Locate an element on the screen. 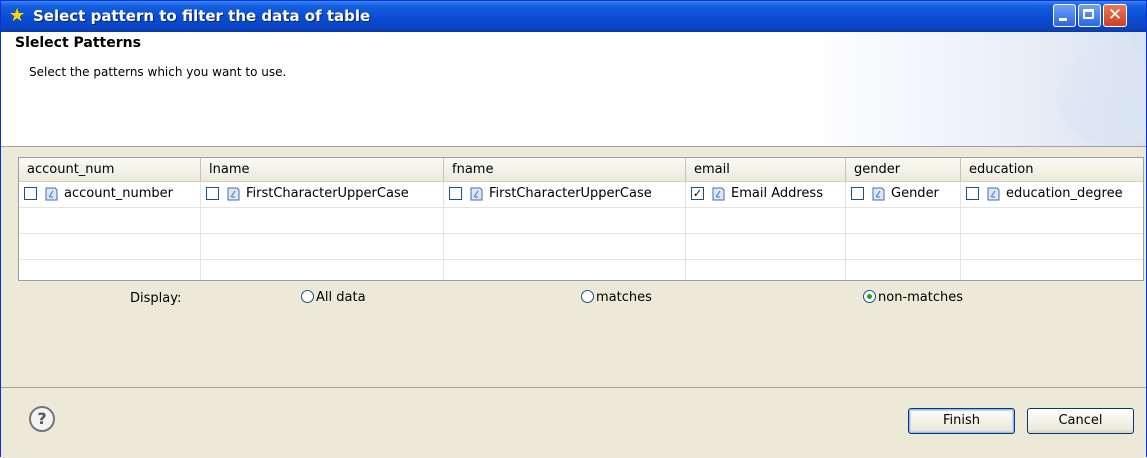 The height and width of the screenshot is (458, 1147). star-icon: ★ is located at coordinates (17, 15).